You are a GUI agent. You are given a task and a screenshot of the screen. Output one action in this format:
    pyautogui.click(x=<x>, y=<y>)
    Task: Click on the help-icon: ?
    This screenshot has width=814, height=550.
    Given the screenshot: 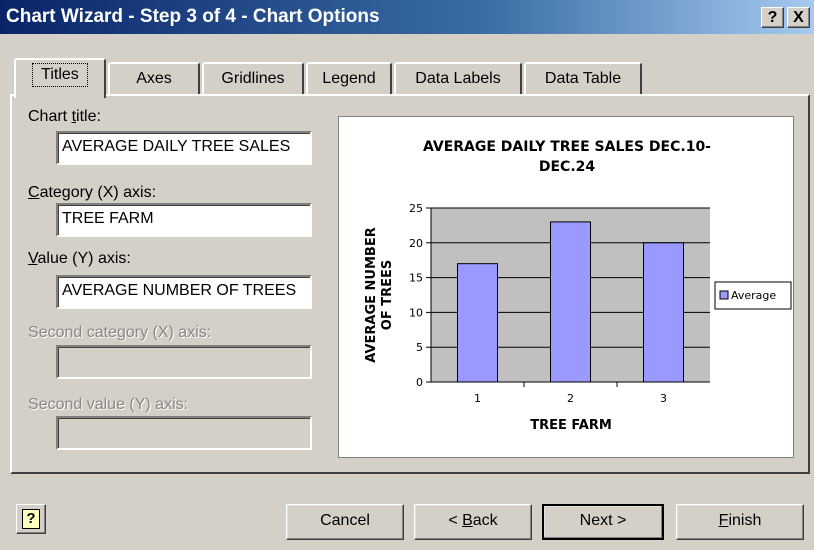 What is the action you would take?
    pyautogui.click(x=31, y=519)
    